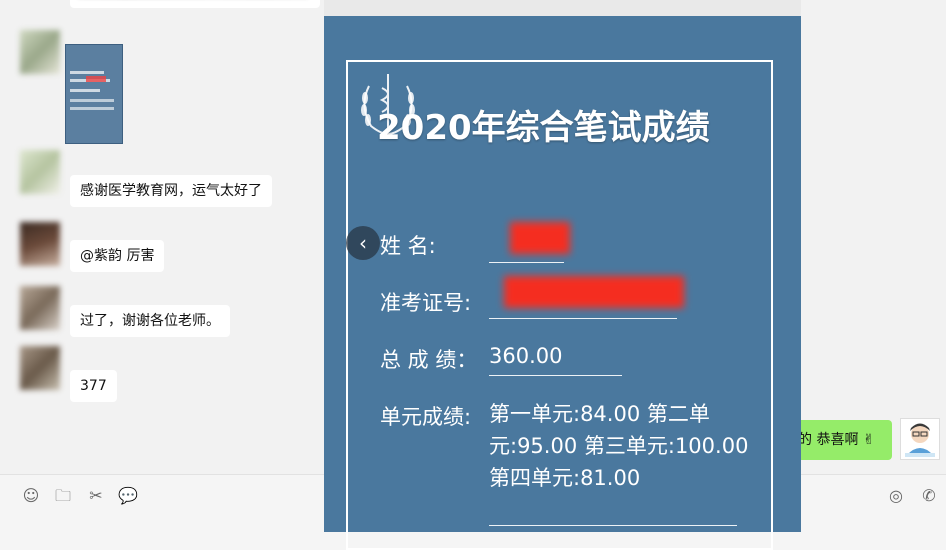  I want to click on id-underline, so click(583, 318).